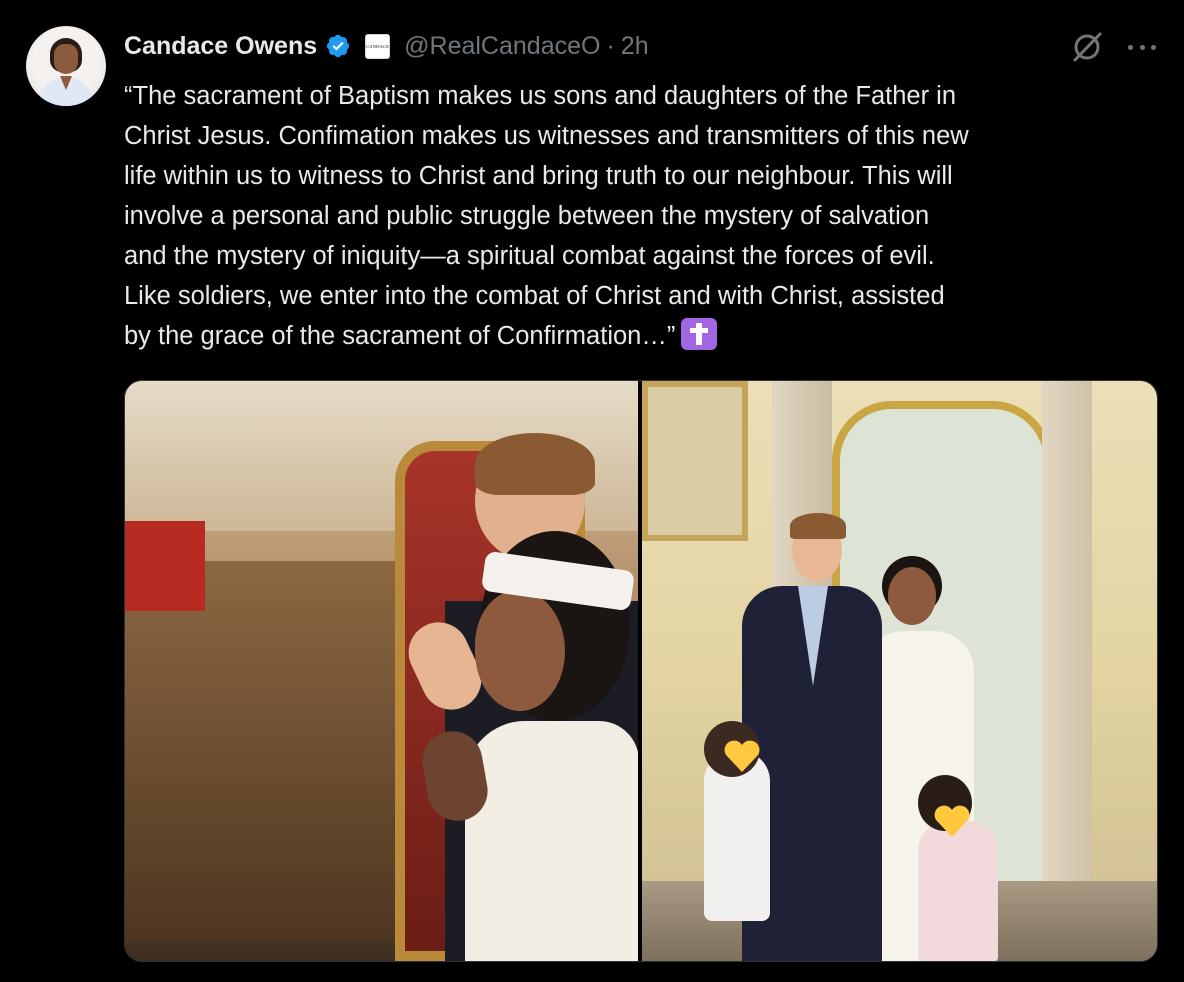 This screenshot has height=982, width=1184. What do you see at coordinates (502, 46) in the screenshot?
I see `author-handle: @RealCandaceO` at bounding box center [502, 46].